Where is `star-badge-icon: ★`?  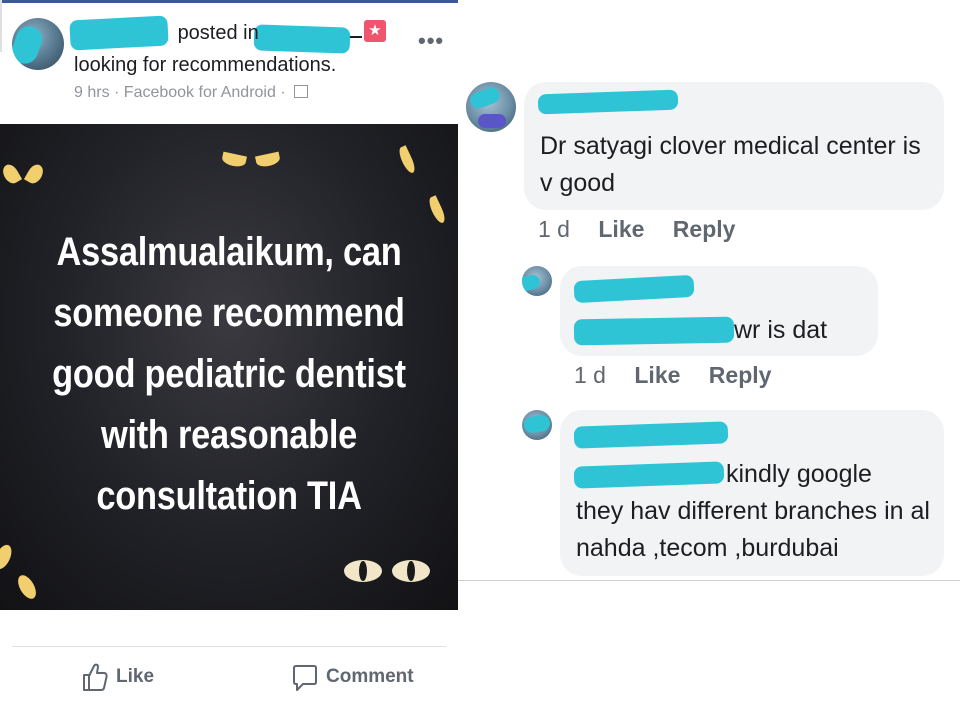 star-badge-icon: ★ is located at coordinates (375, 31).